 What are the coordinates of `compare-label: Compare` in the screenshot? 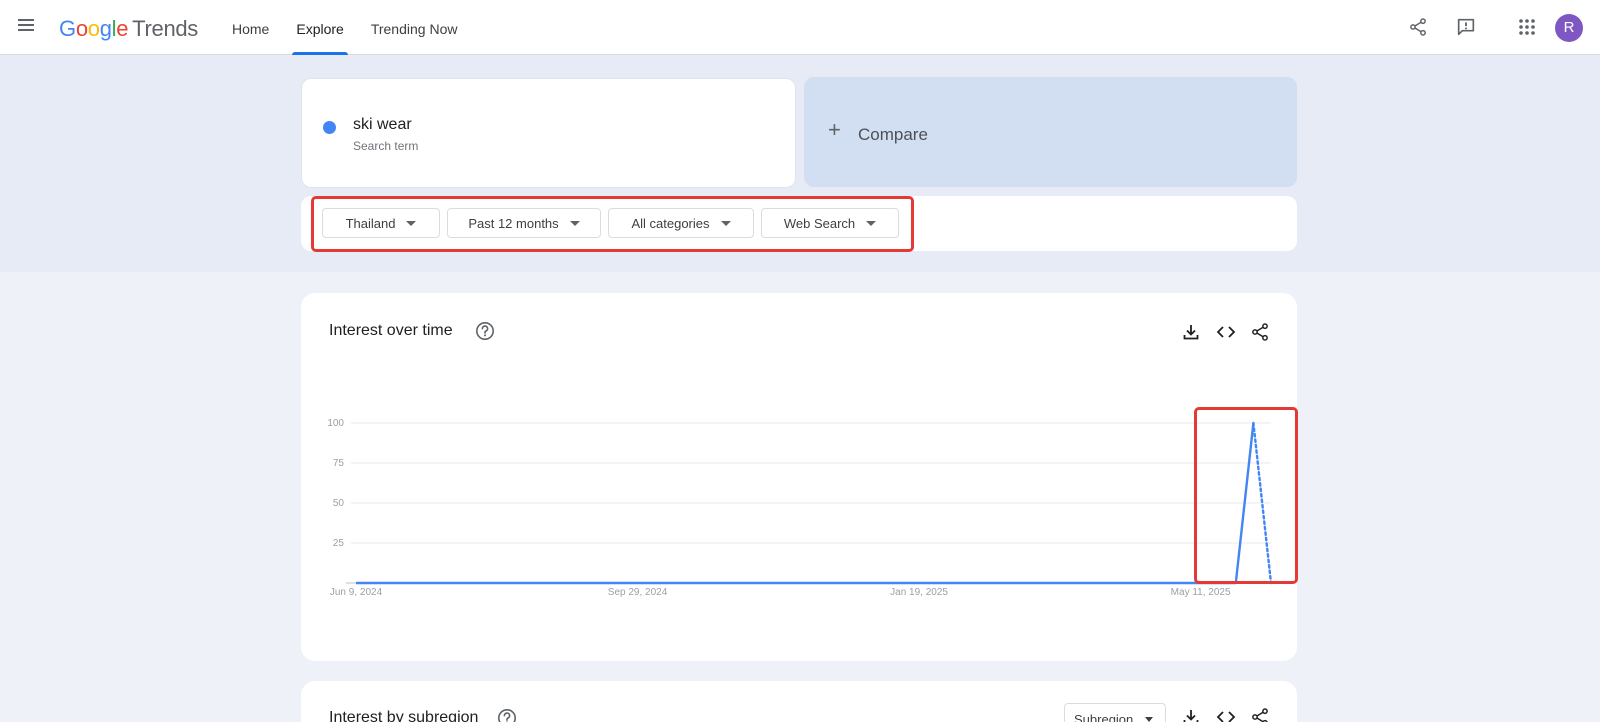 It's located at (893, 134).